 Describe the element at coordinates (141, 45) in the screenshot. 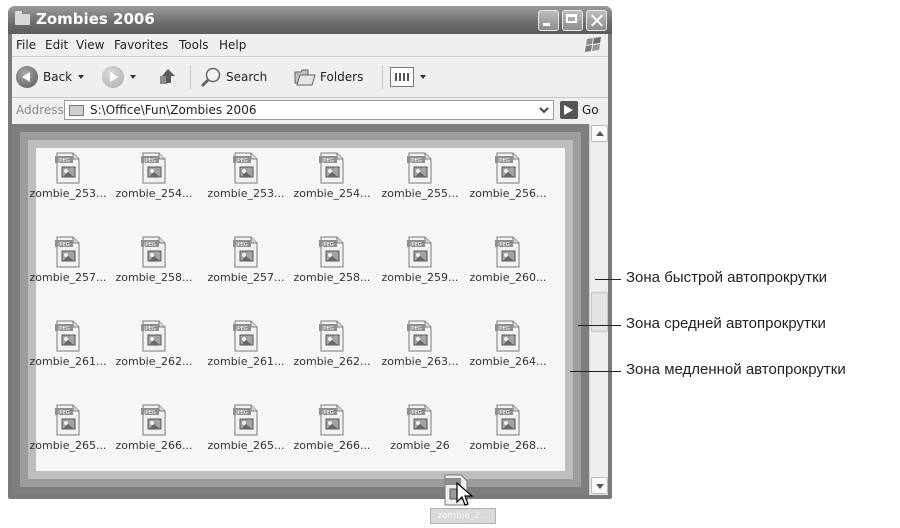

I see `menu-favorites: Favorites` at that location.